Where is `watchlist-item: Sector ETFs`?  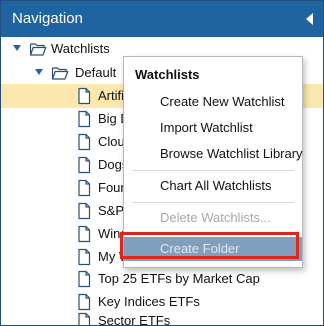
watchlist-item: Sector ETFs is located at coordinates (162, 317).